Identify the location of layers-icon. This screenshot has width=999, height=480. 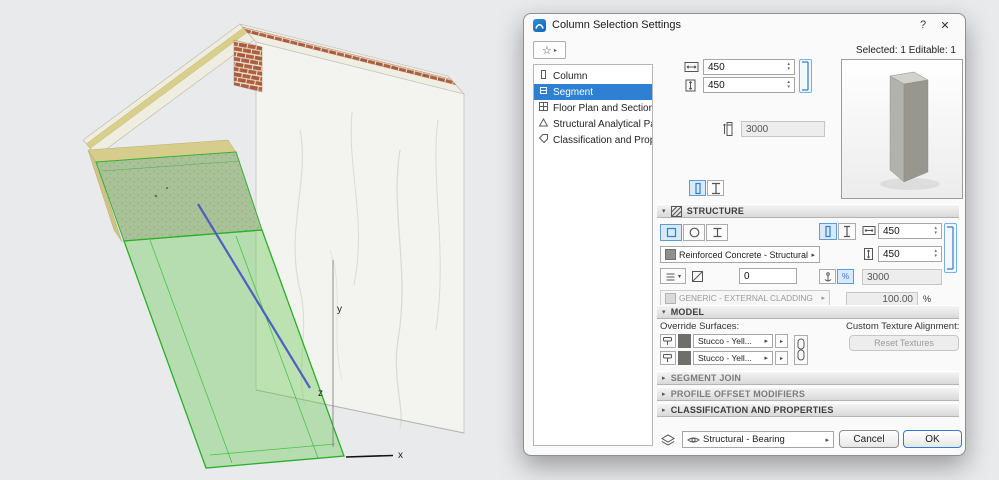
(668, 440).